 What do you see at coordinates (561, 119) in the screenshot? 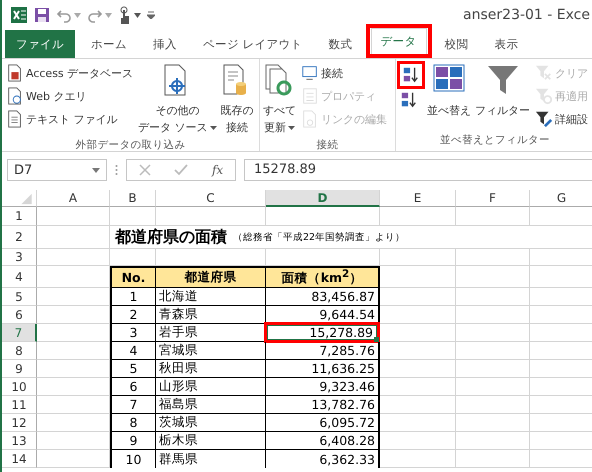
I see `ribbon-button: 詳細設` at bounding box center [561, 119].